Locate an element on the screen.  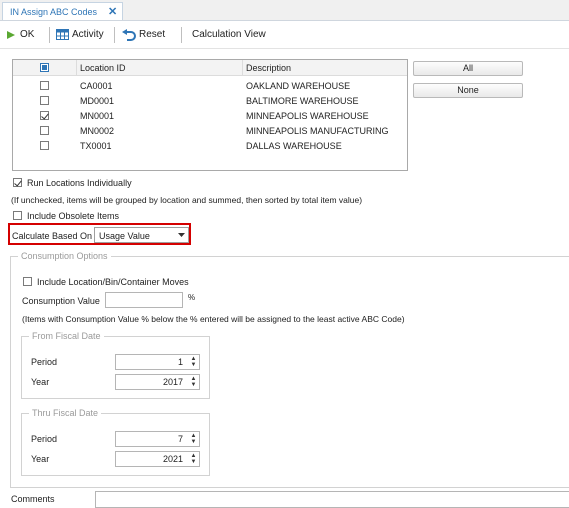
ok-button: OK is located at coordinates (20, 34).